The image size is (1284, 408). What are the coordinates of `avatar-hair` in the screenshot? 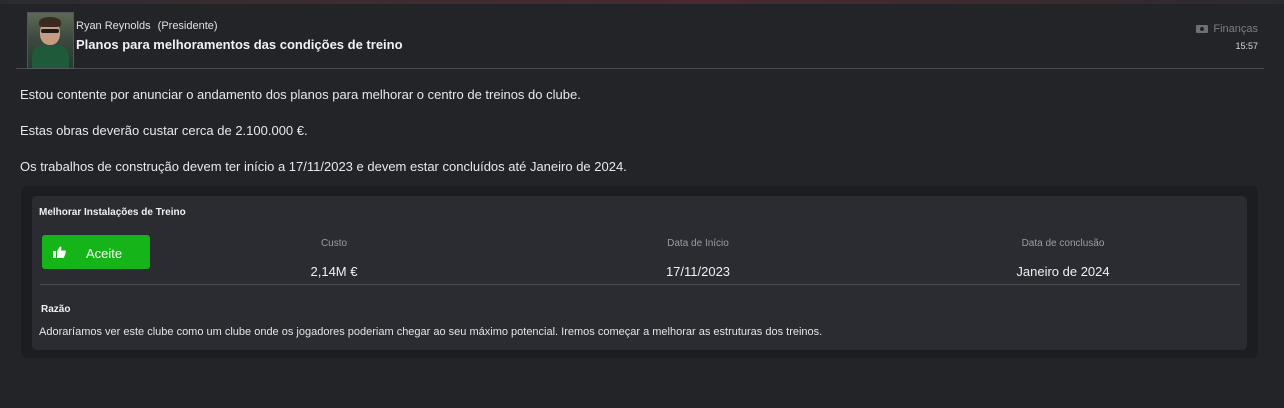 It's located at (50, 22).